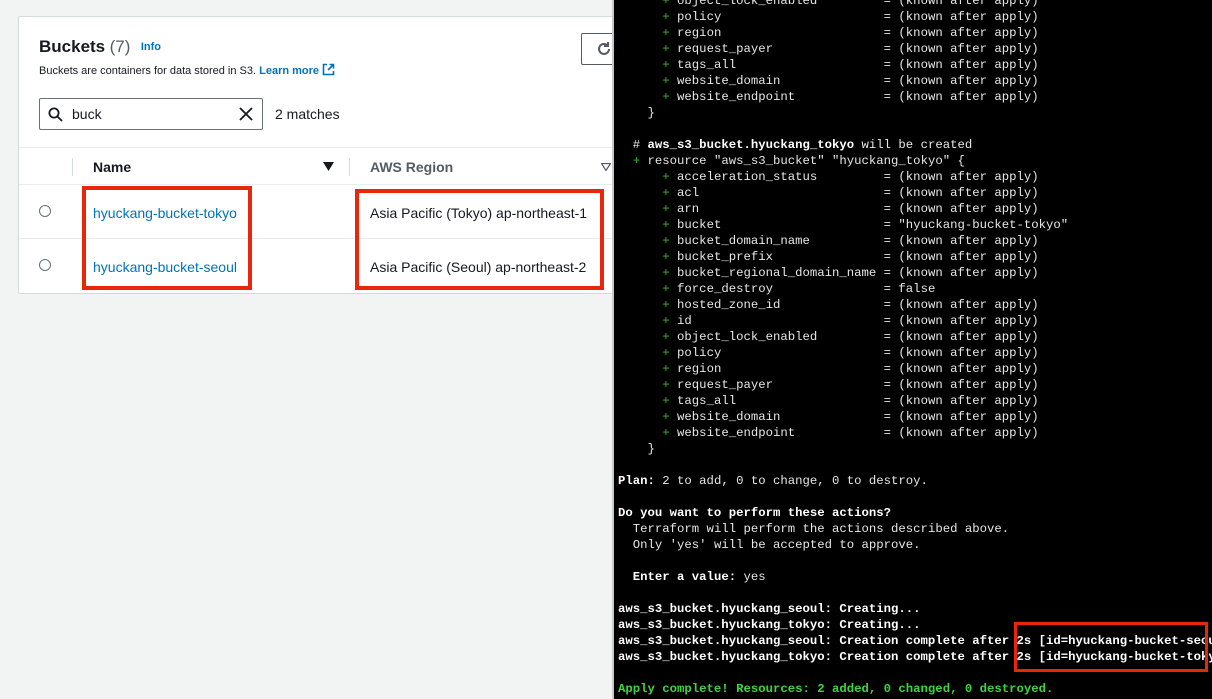 The height and width of the screenshot is (699, 1212). What do you see at coordinates (858, 321) in the screenshot?
I see `line-text: id = (known after apply)` at bounding box center [858, 321].